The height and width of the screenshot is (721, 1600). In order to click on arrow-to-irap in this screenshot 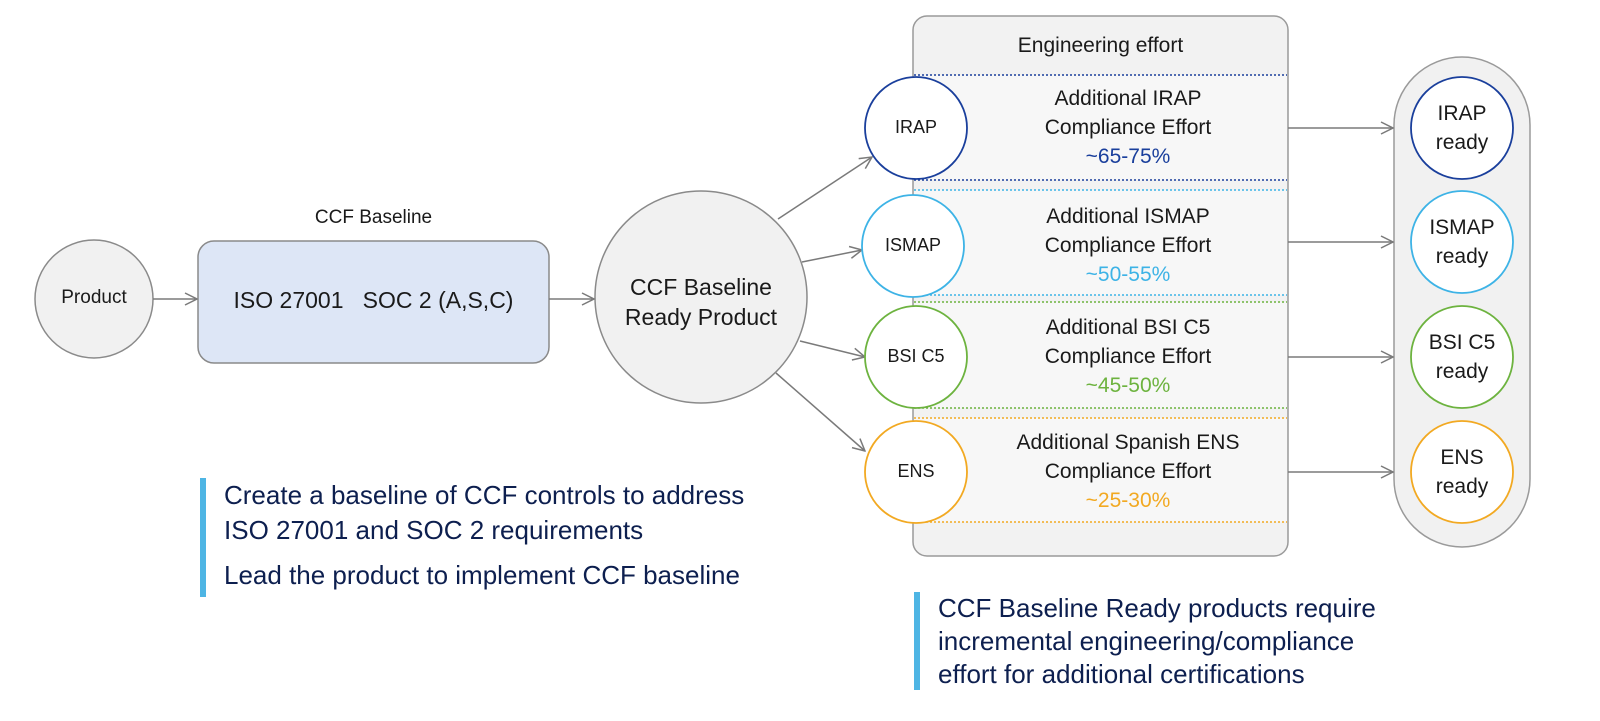, I will do `click(824, 188)`.